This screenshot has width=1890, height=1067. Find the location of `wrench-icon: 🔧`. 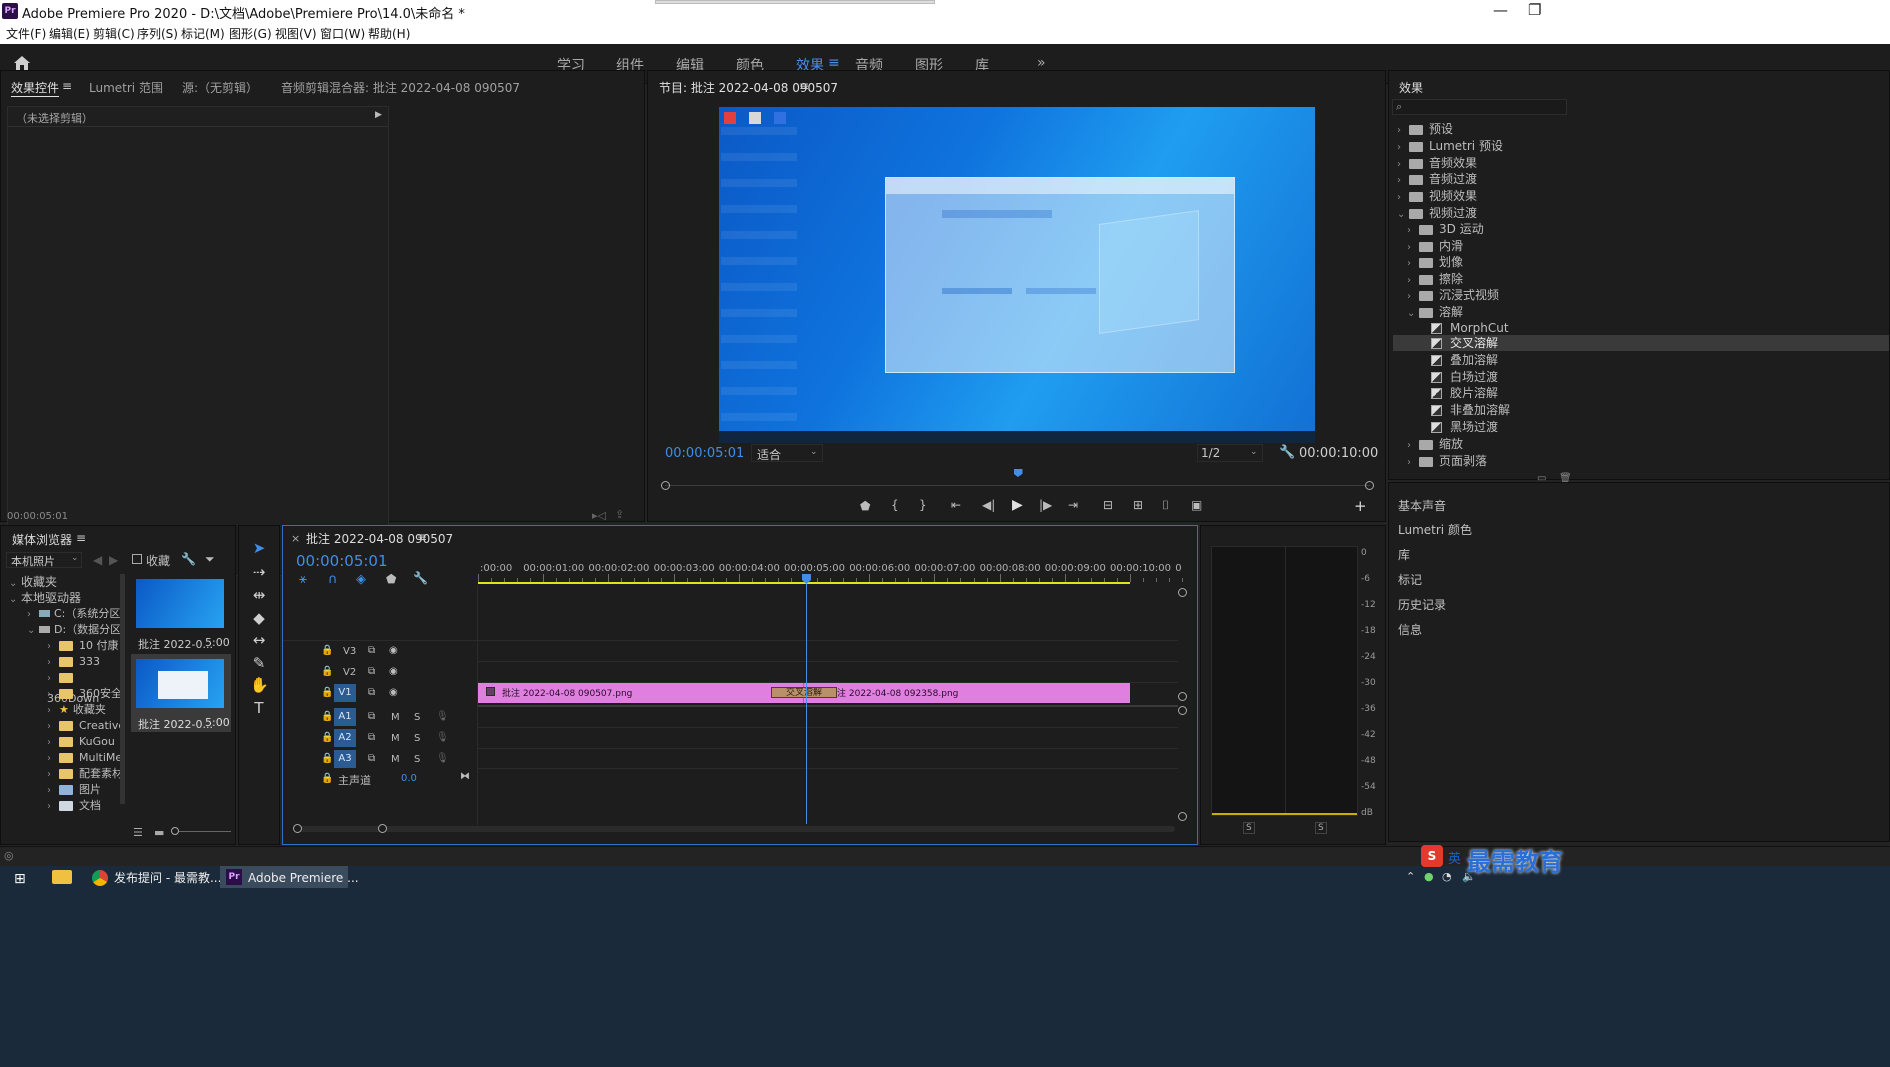

wrench-icon: 🔧 is located at coordinates (188, 559).